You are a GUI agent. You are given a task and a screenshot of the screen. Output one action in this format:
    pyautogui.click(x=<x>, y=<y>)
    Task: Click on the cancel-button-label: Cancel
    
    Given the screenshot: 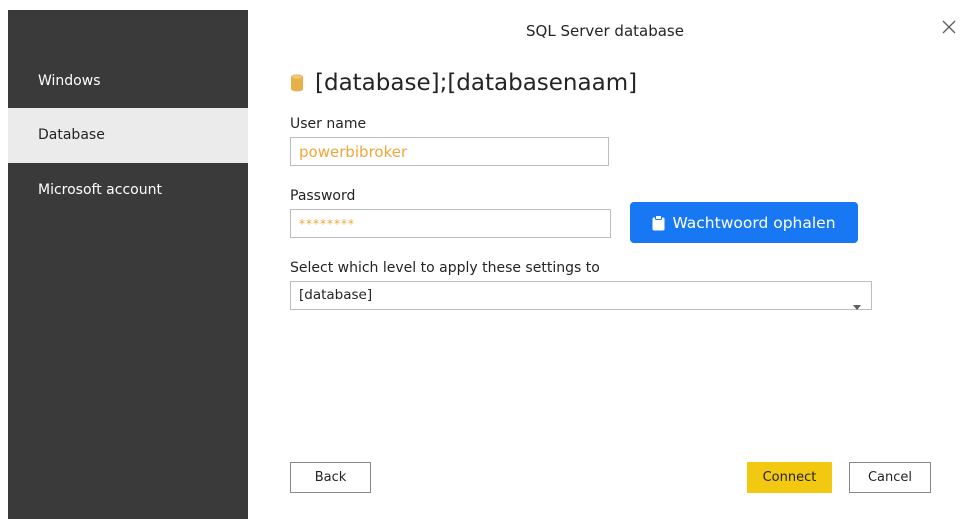 What is the action you would take?
    pyautogui.click(x=890, y=477)
    